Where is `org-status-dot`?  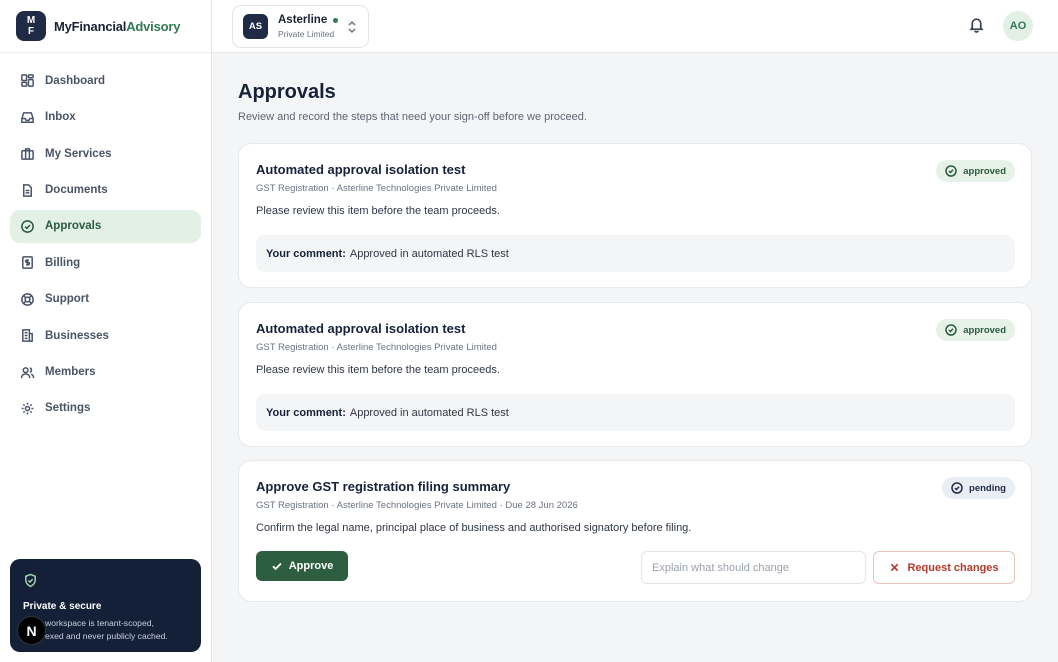 org-status-dot is located at coordinates (336, 20).